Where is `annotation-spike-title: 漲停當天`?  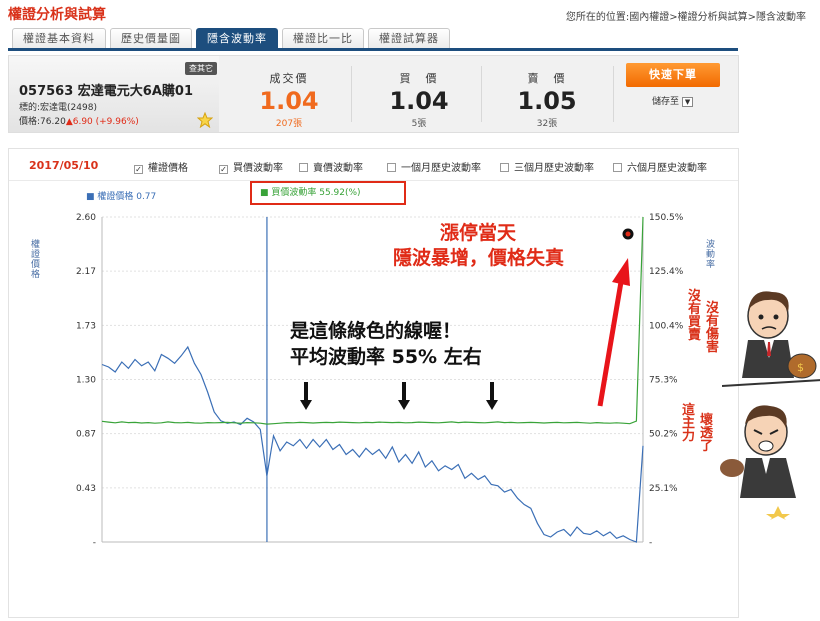
annotation-spike-title: 漲停當天 is located at coordinates (478, 233).